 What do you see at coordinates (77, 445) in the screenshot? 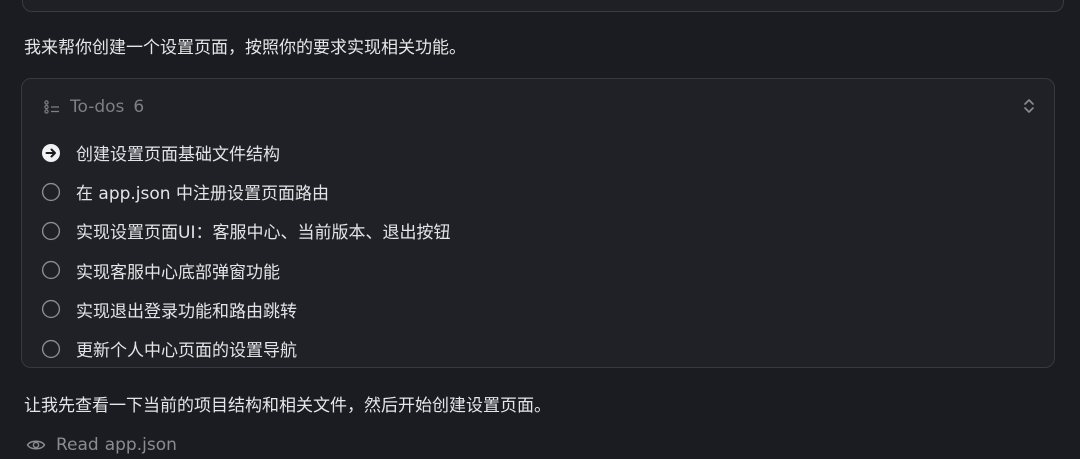
I see `tool-verb: Read` at bounding box center [77, 445].